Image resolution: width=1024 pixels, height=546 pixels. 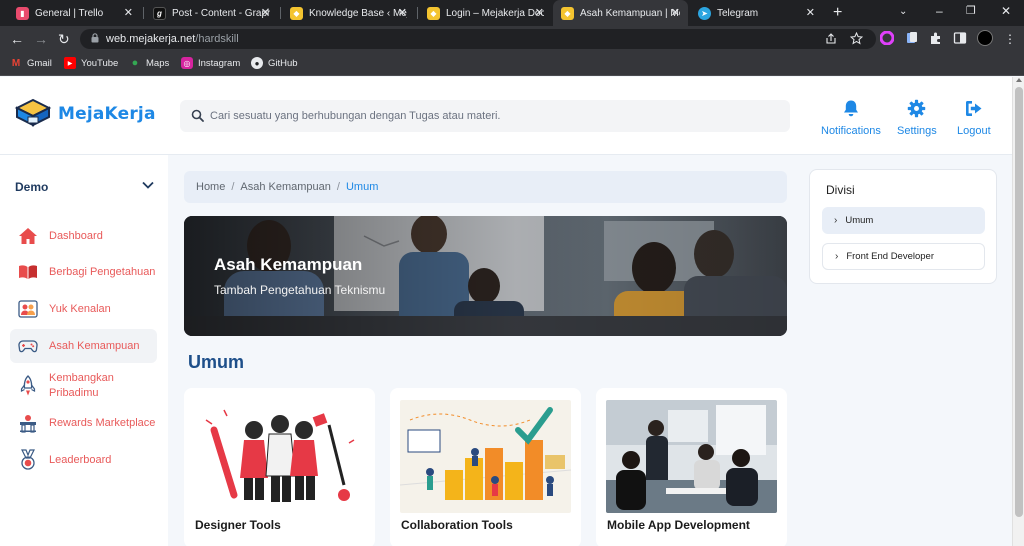 I want to click on chevron-down-icon, so click(x=148, y=185).